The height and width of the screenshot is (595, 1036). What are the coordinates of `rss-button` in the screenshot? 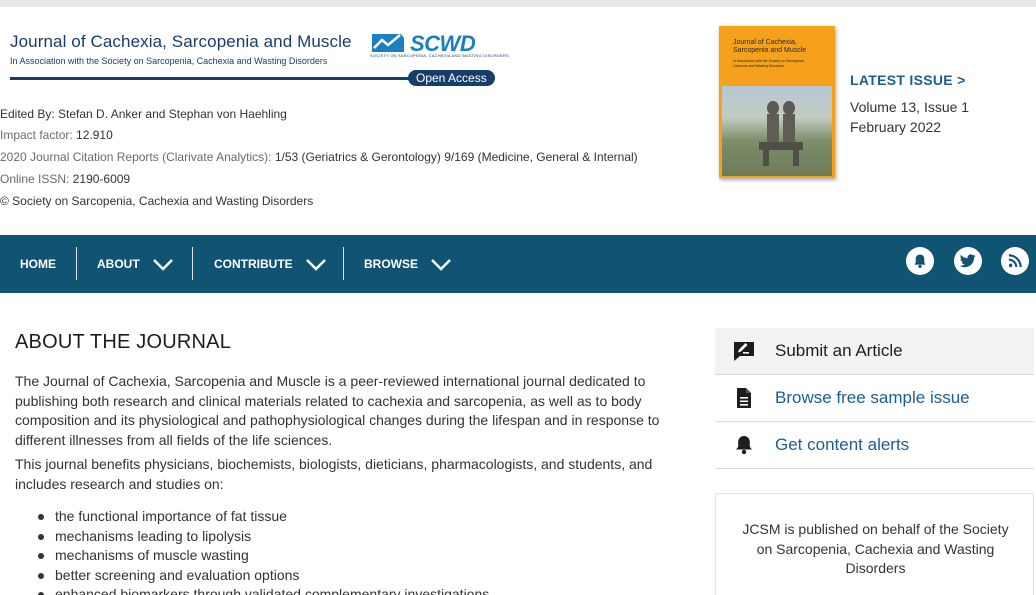 It's located at (1015, 261).